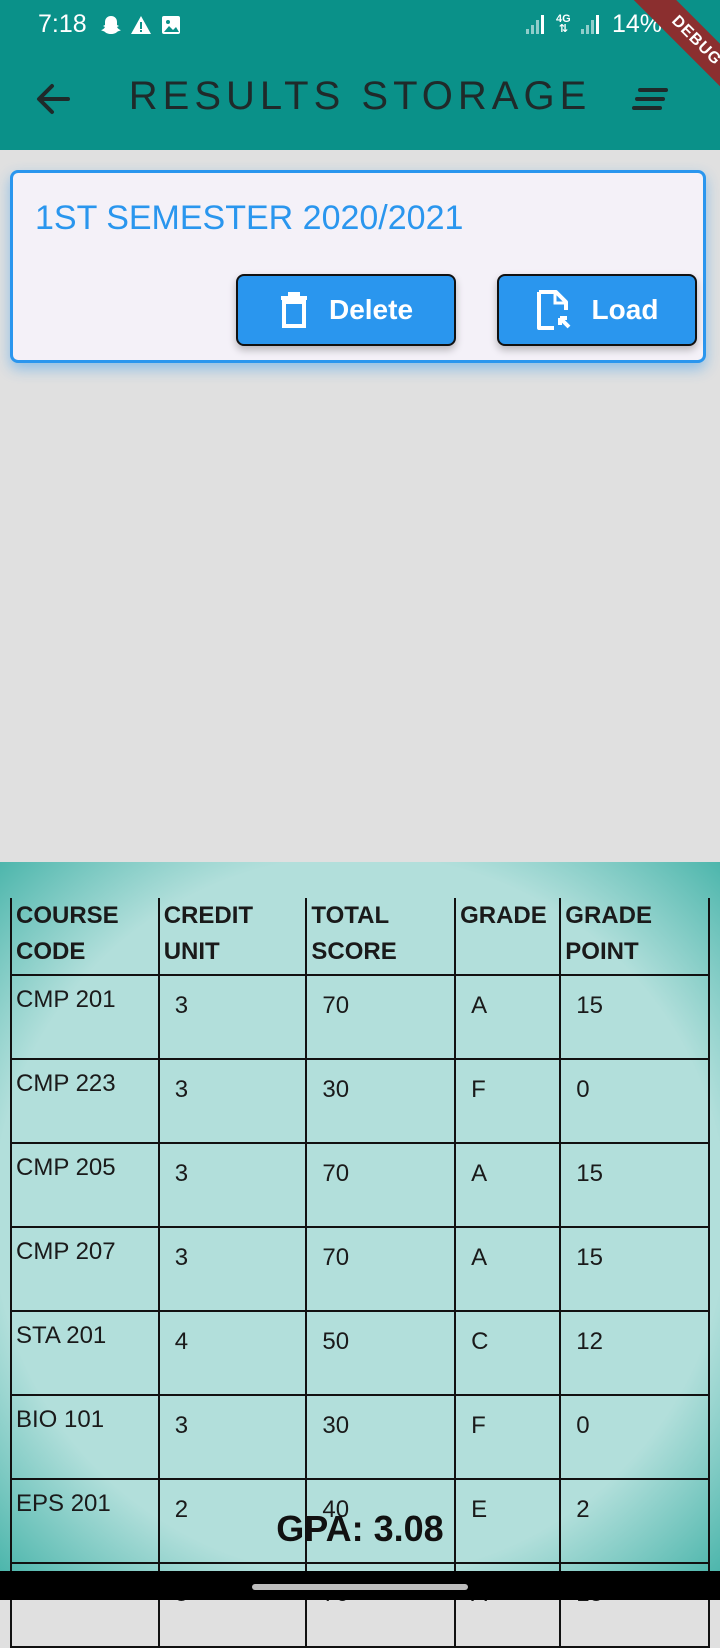 The width and height of the screenshot is (720, 1648). What do you see at coordinates (85, 1437) in the screenshot?
I see `cell-course-code: BIO 101` at bounding box center [85, 1437].